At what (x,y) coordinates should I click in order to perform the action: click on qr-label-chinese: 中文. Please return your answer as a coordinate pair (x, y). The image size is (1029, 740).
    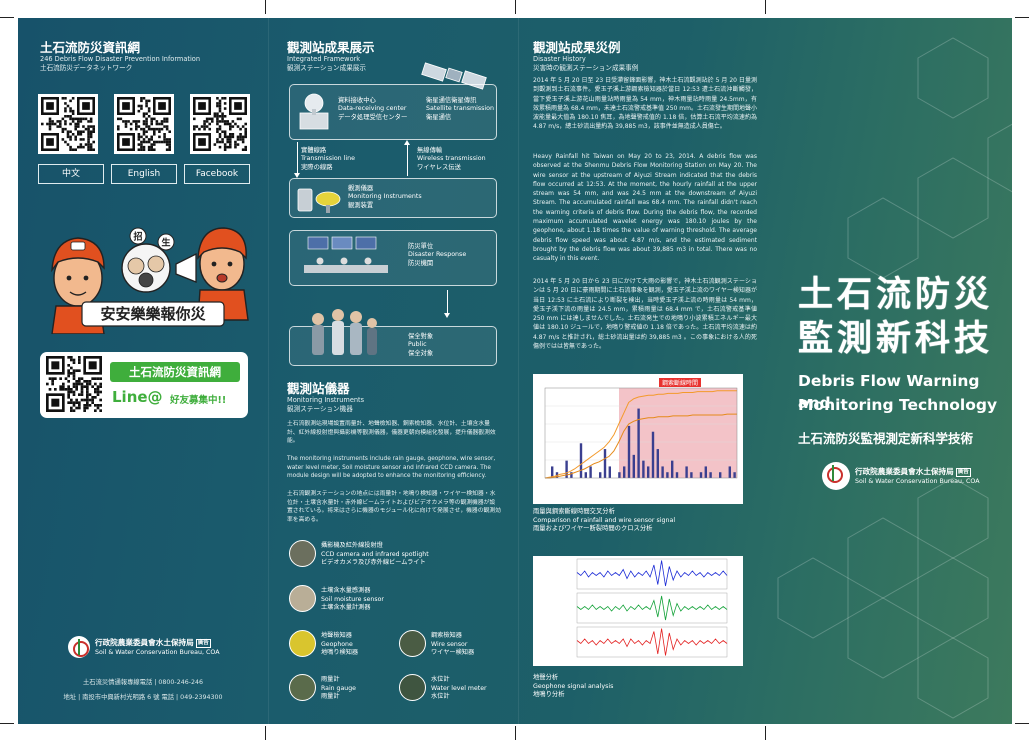
    Looking at the image, I should click on (71, 174).